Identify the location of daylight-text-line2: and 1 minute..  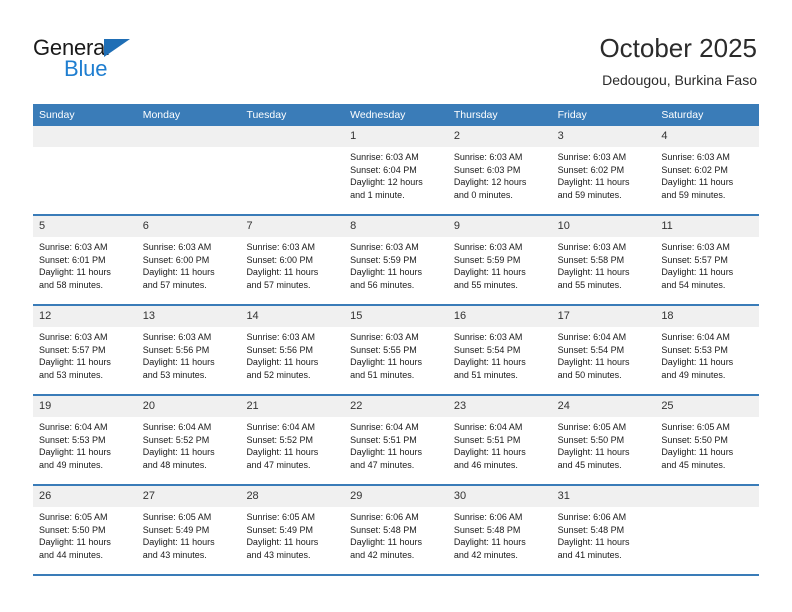
(377, 194).